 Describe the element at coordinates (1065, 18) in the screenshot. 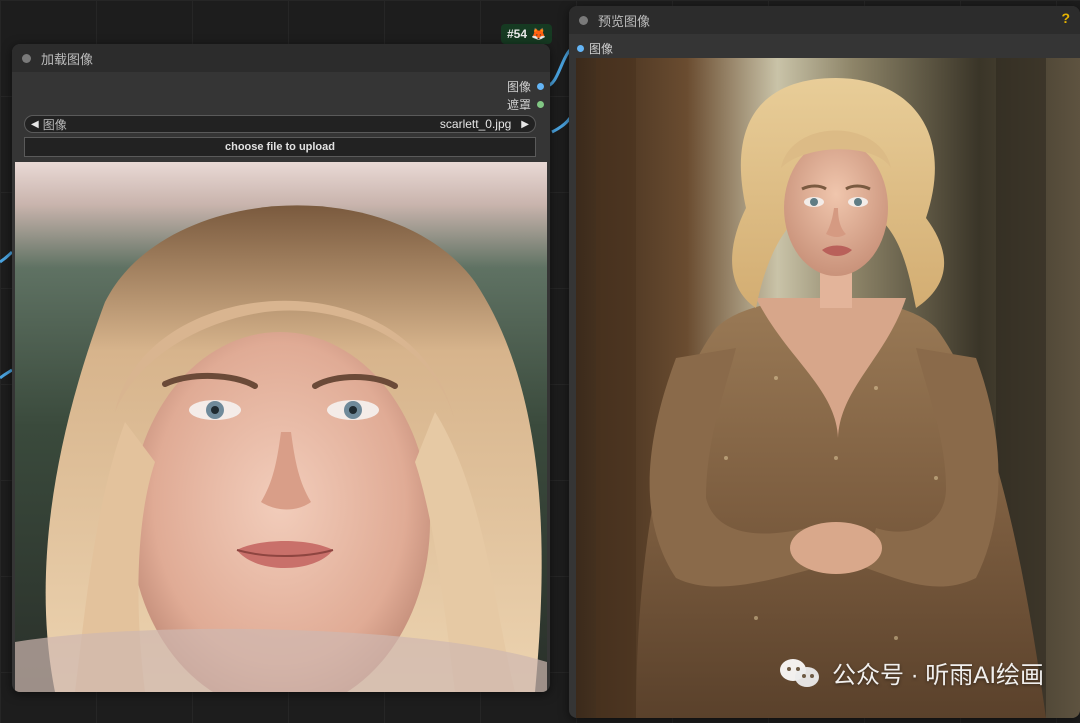

I see `help-icon: ?` at that location.